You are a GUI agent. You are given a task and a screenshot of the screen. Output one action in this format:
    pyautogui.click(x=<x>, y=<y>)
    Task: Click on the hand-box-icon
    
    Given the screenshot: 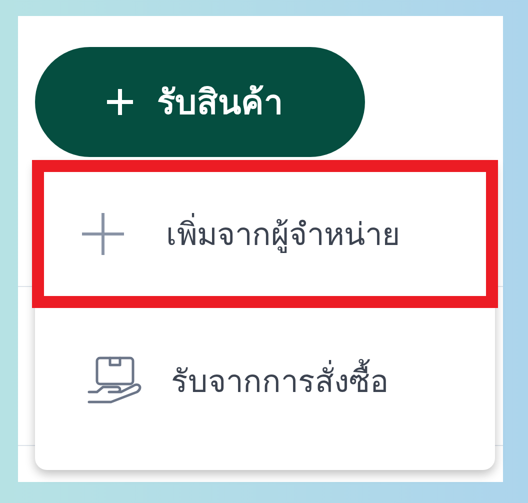 What is the action you would take?
    pyautogui.click(x=115, y=381)
    